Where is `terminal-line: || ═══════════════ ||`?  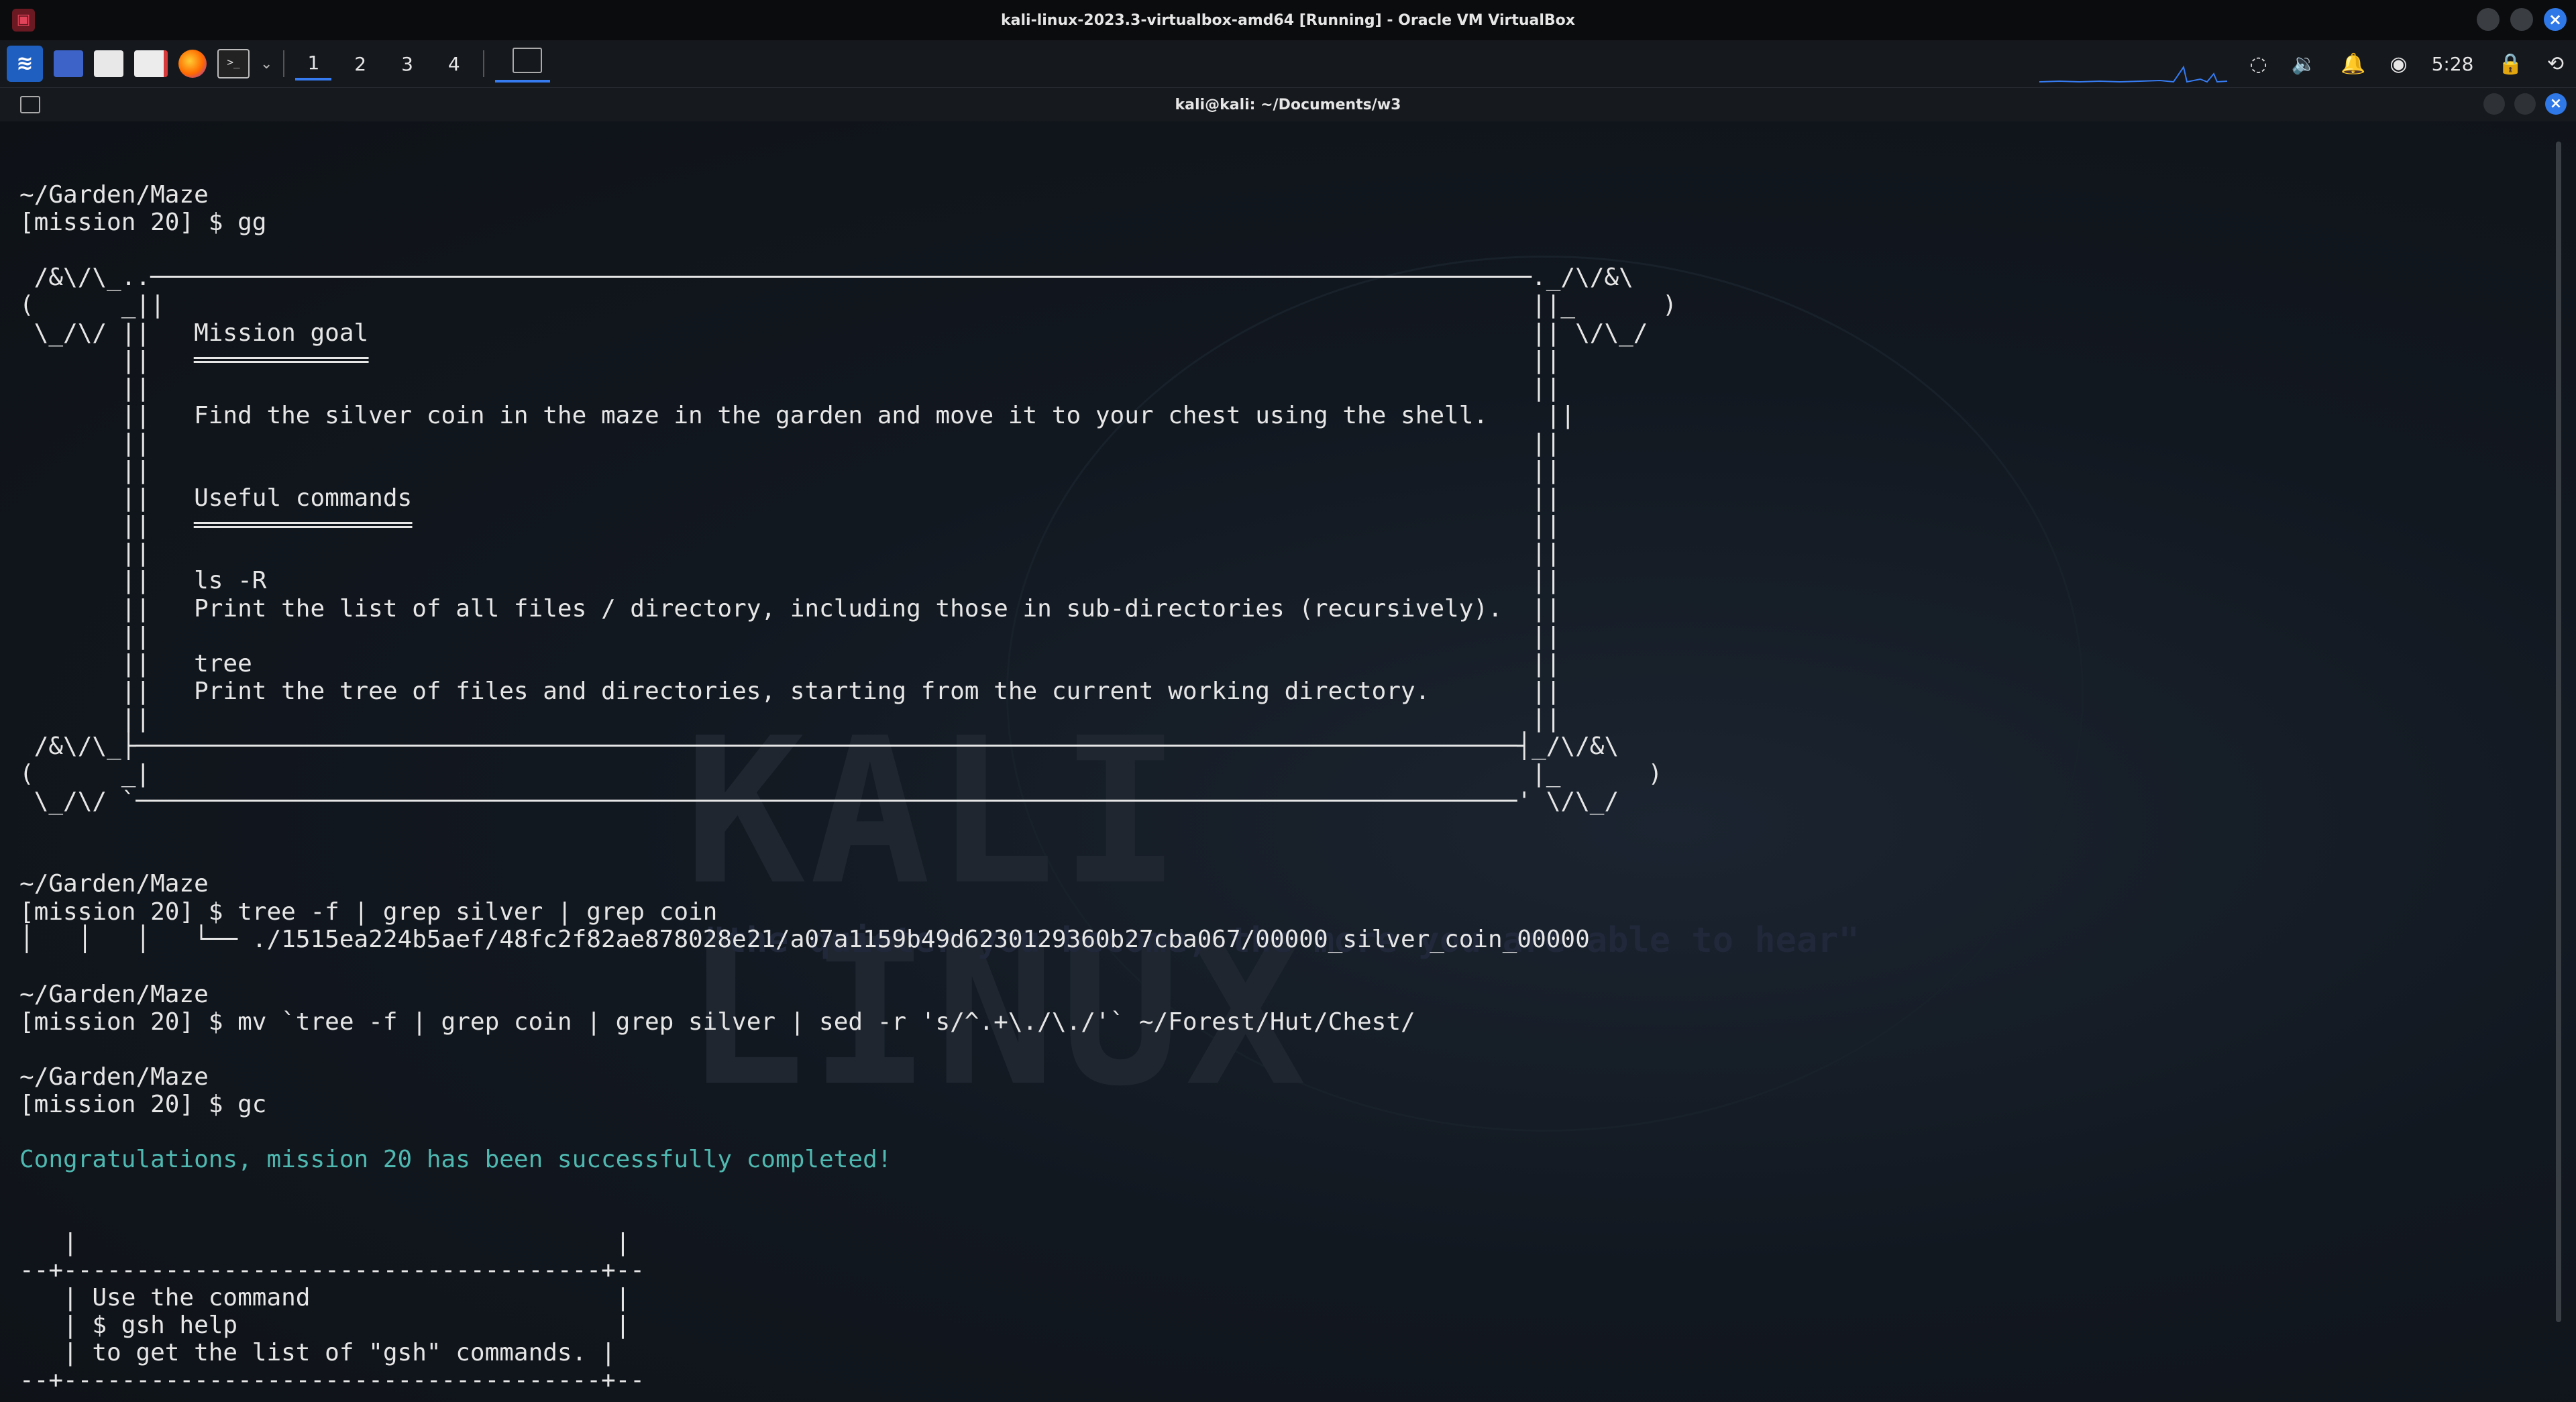
terminal-line: || ═══════════════ || is located at coordinates (790, 526).